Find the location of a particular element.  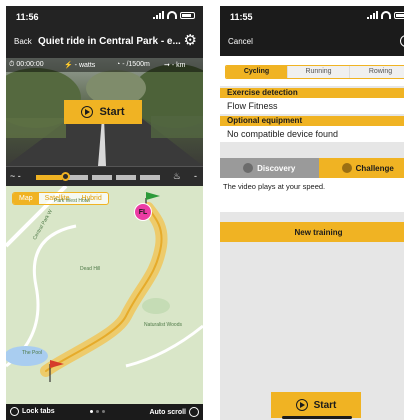

speed-stat: ➞ - km is located at coordinates (175, 65).